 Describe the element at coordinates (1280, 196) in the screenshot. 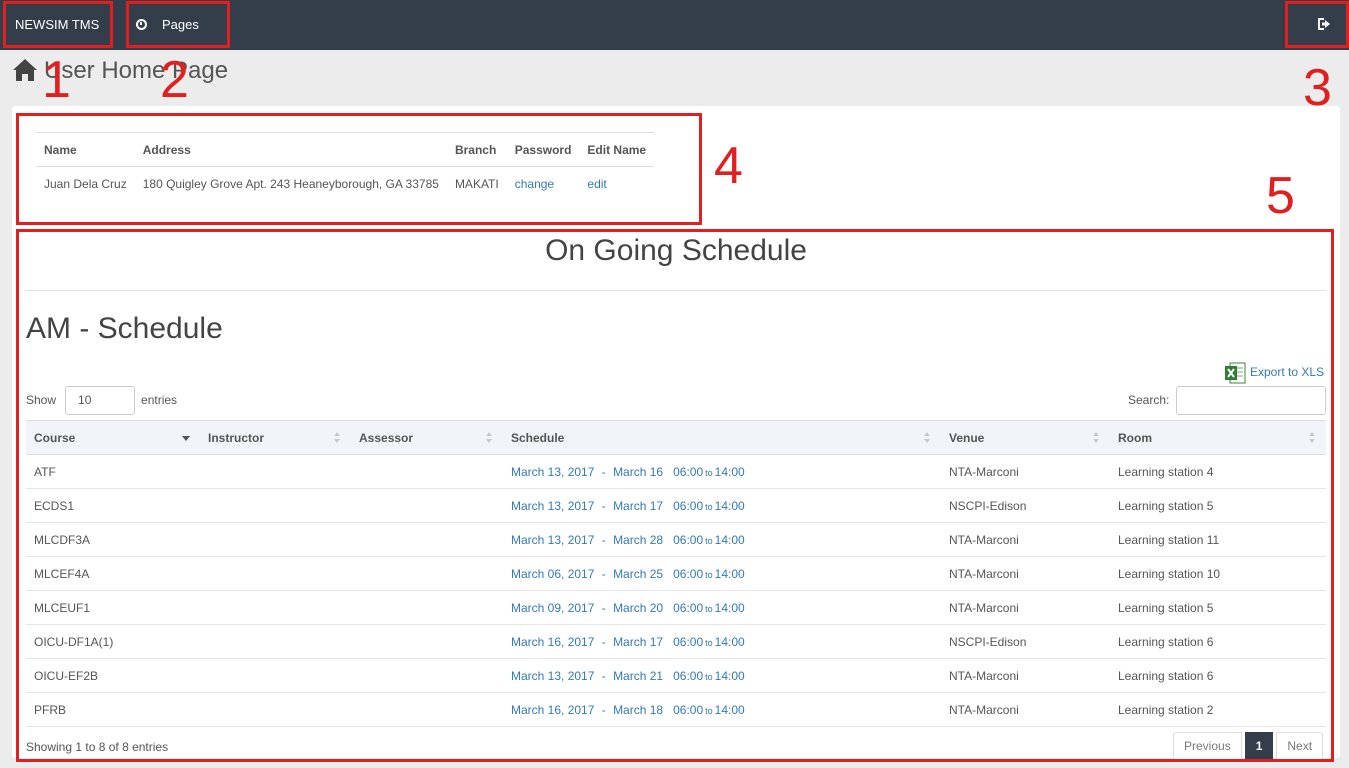

I see `annotation-label-5: 5` at that location.